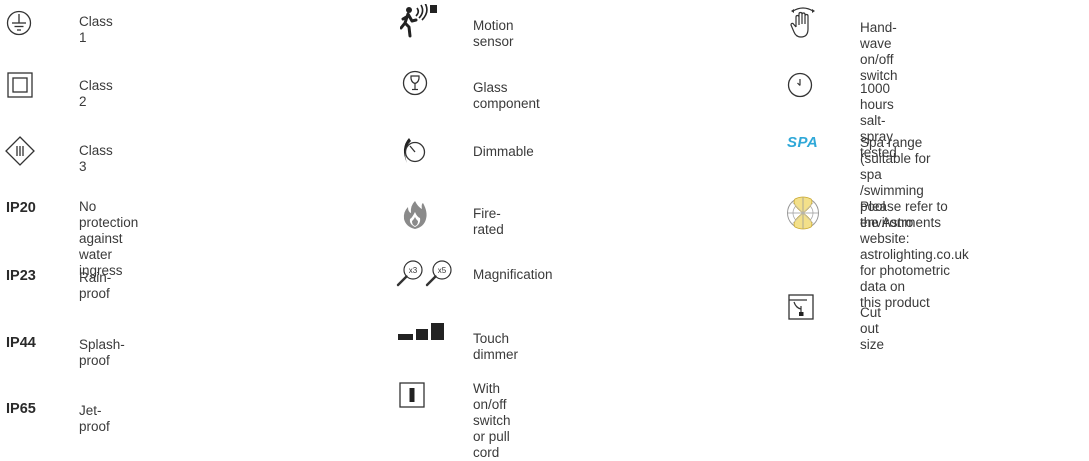 This screenshot has height=461, width=1089. Describe the element at coordinates (442, 270) in the screenshot. I see `magnifier-x5-mark: x5` at that location.